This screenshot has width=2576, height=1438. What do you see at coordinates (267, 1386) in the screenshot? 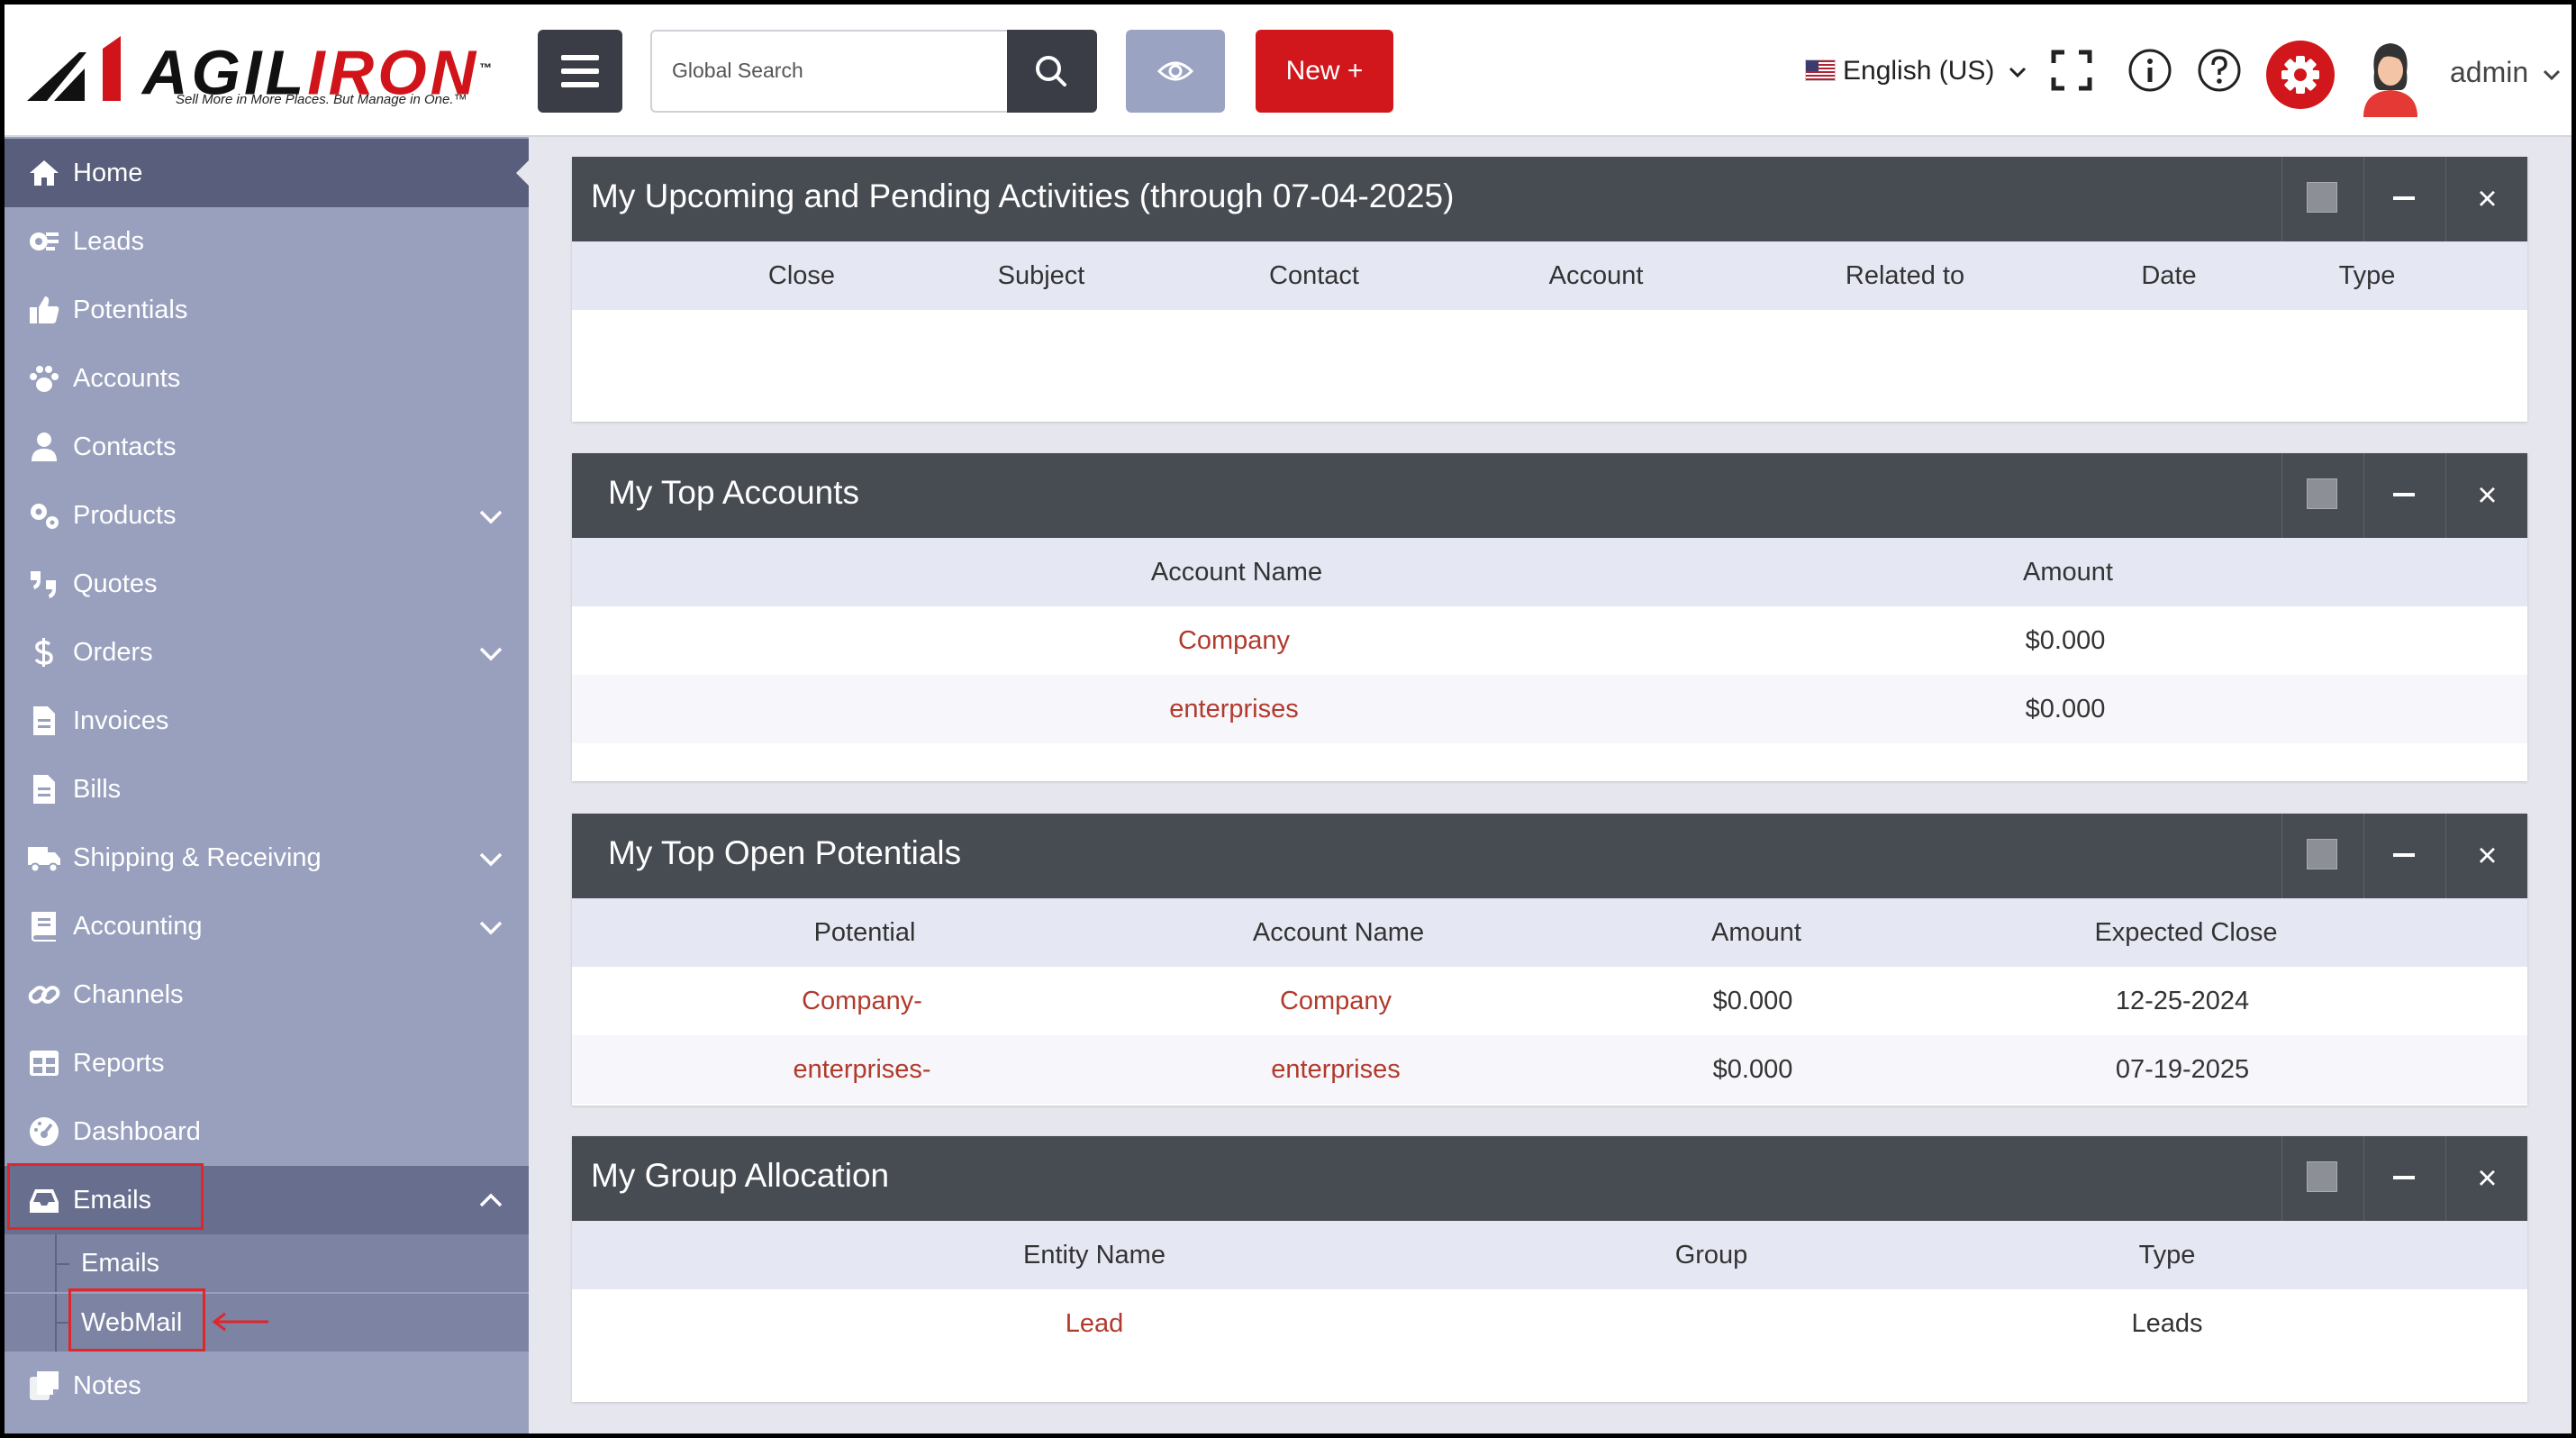
I see `sidebar-item-notes: Notes` at bounding box center [267, 1386].